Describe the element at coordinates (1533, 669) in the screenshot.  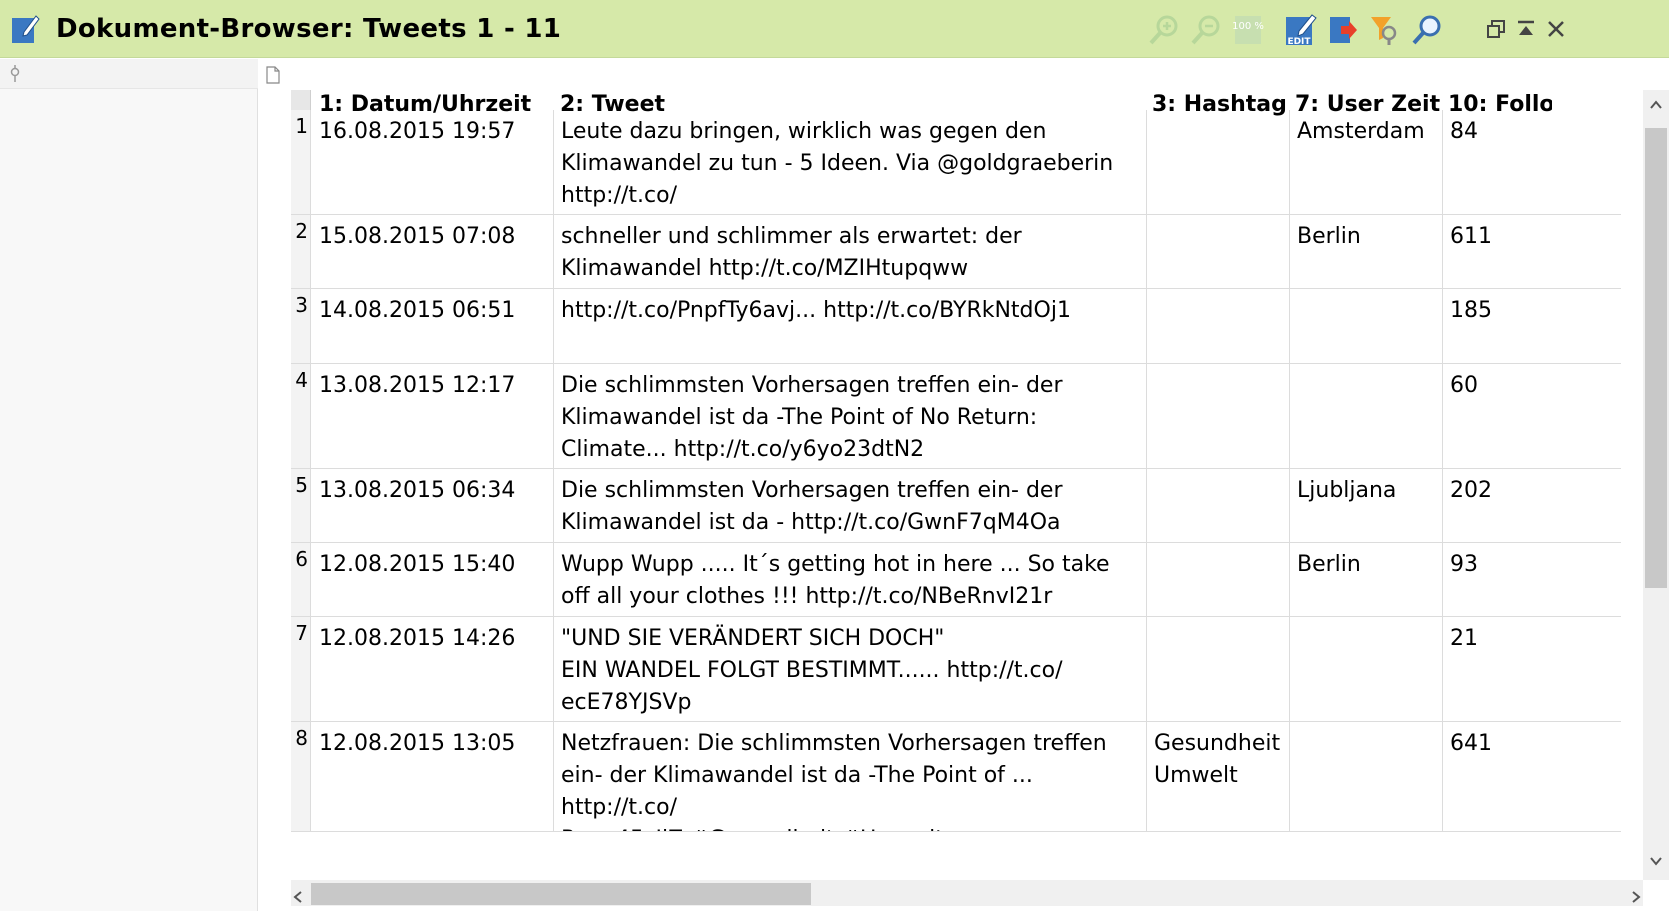
I see `cell-follow: 21` at that location.